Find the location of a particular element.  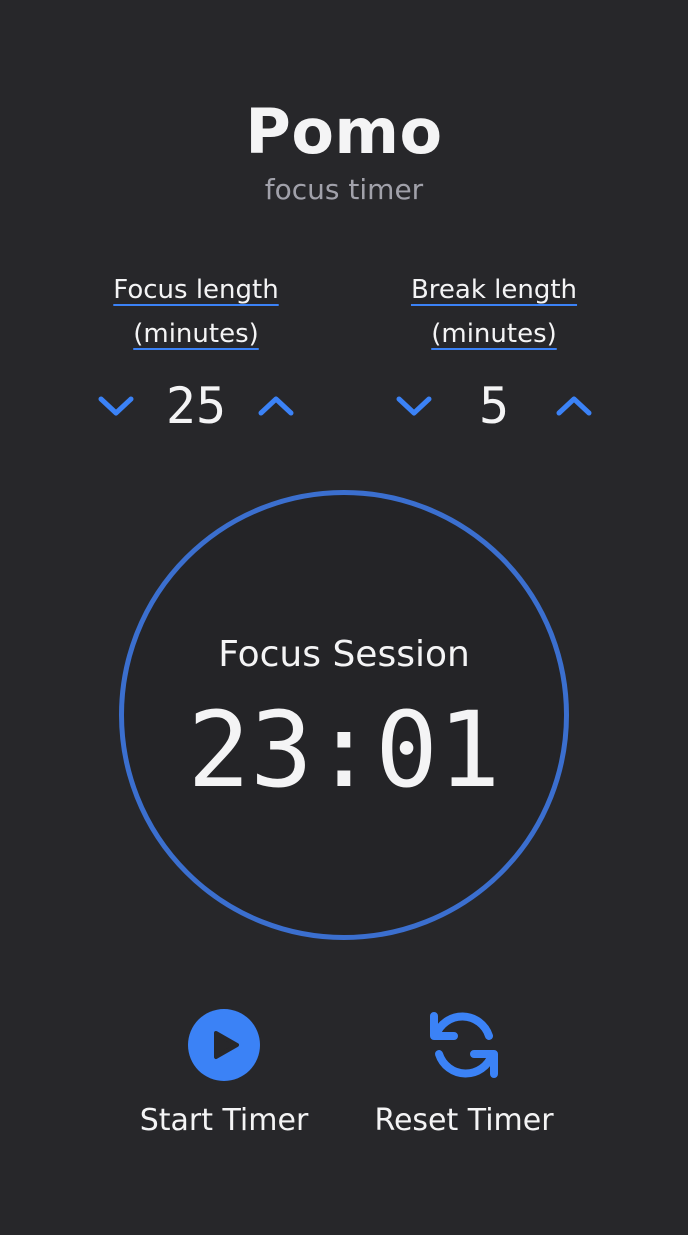

break-length-value: 5 is located at coordinates (494, 406).